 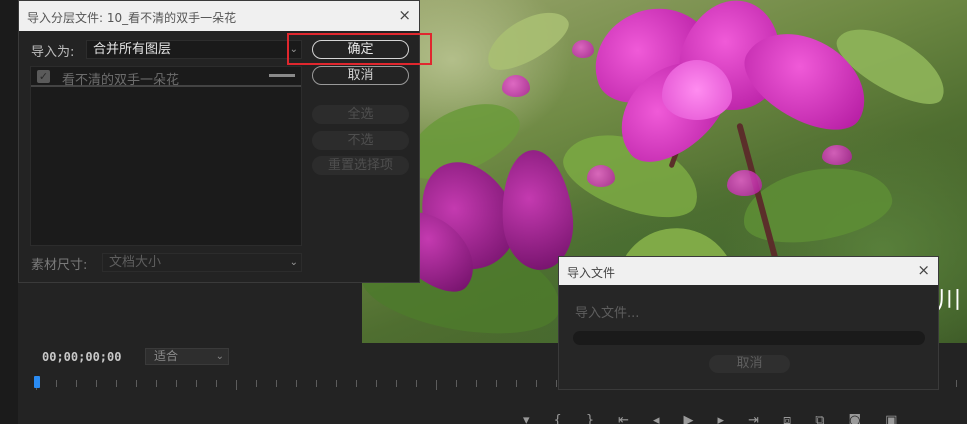 What do you see at coordinates (194, 49) in the screenshot?
I see `import-as-select: 合并所有图层 ⌄` at bounding box center [194, 49].